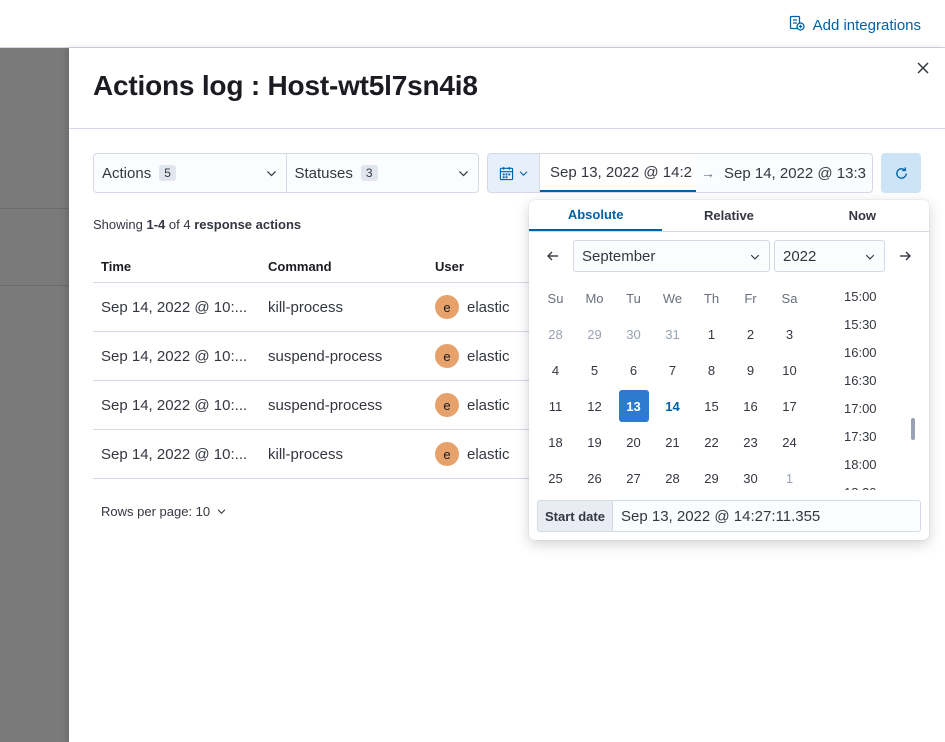  Describe the element at coordinates (867, 352) in the screenshot. I see `time-option: 16:00` at that location.